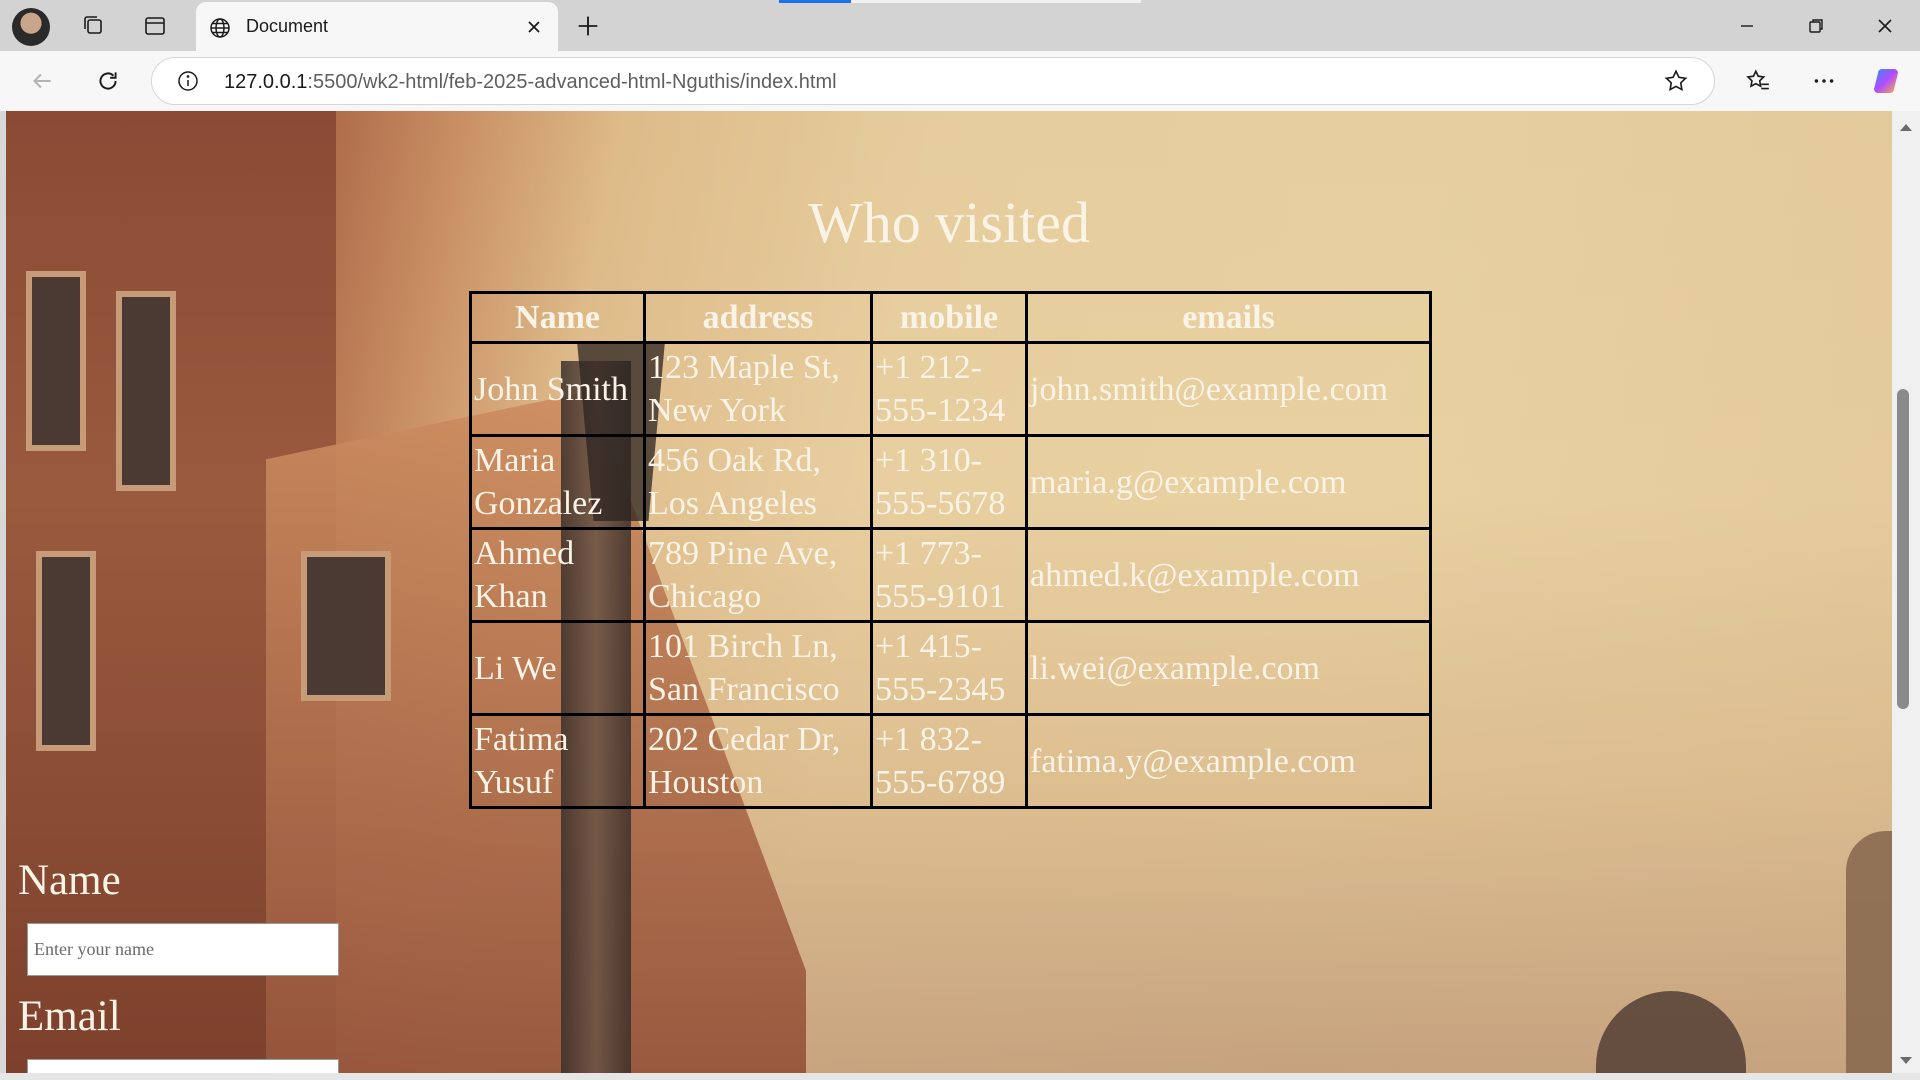 Image resolution: width=1920 pixels, height=1080 pixels. Describe the element at coordinates (758, 317) in the screenshot. I see `column-header-address: address` at that location.